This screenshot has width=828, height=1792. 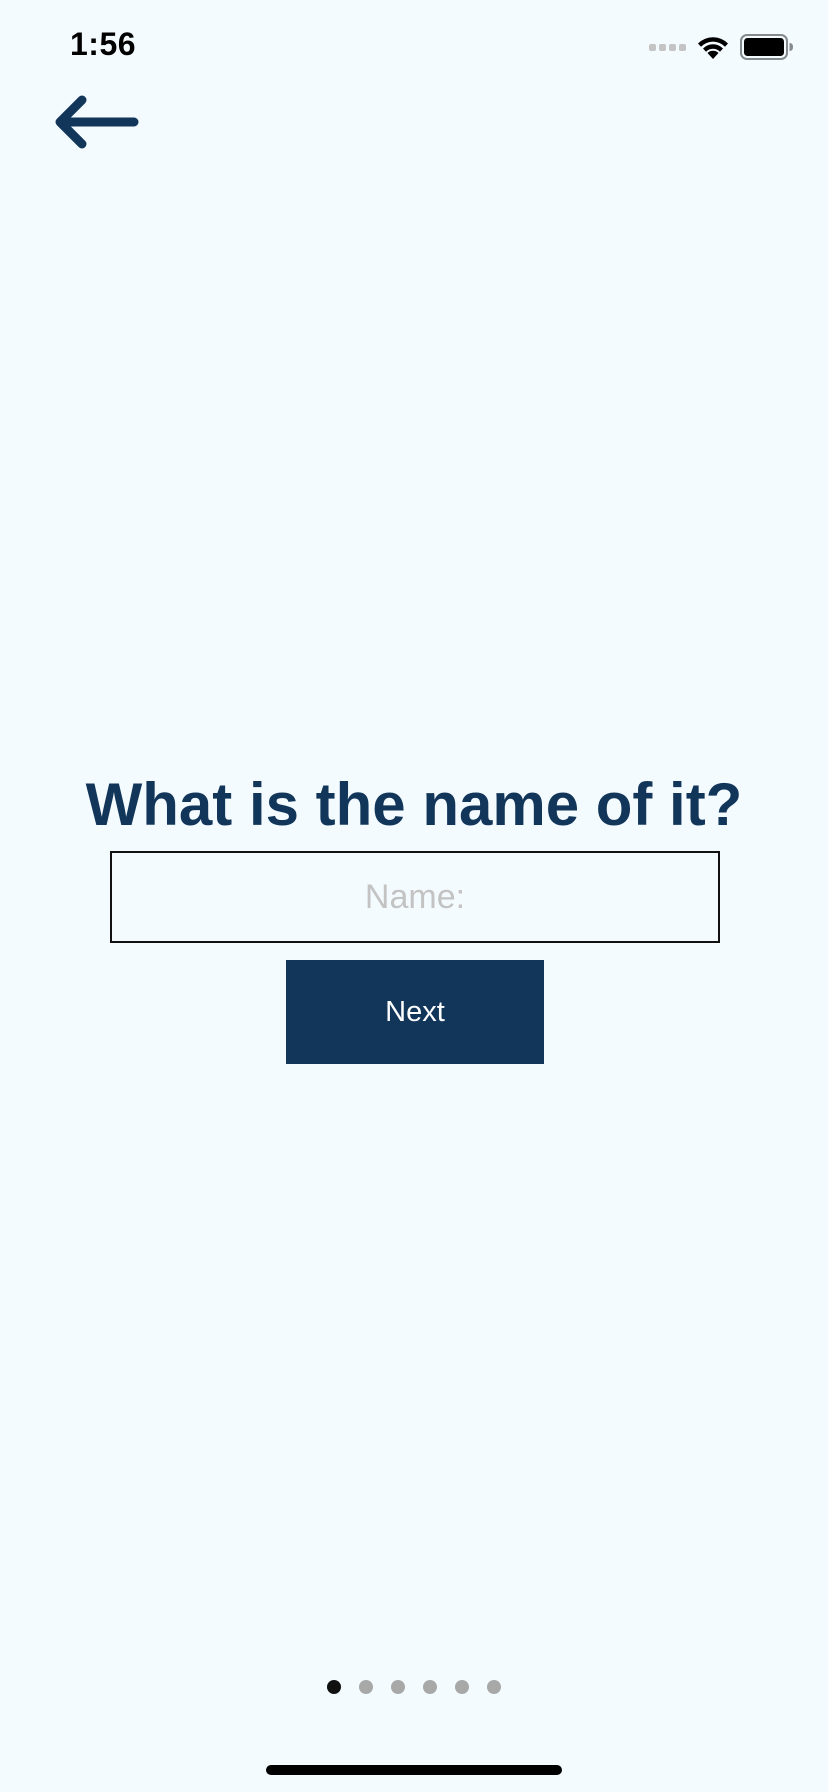 I want to click on page-dot-active, so click(x=334, y=1687).